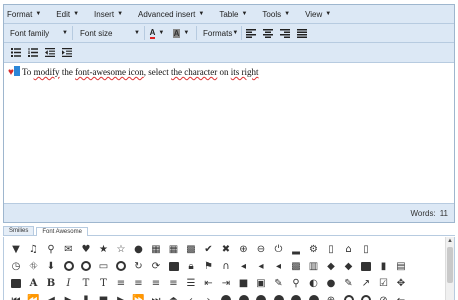 Image resolution: width=458 pixels, height=300 pixels. What do you see at coordinates (314, 266) in the screenshot?
I see `barcode-icon: ▥` at bounding box center [314, 266].